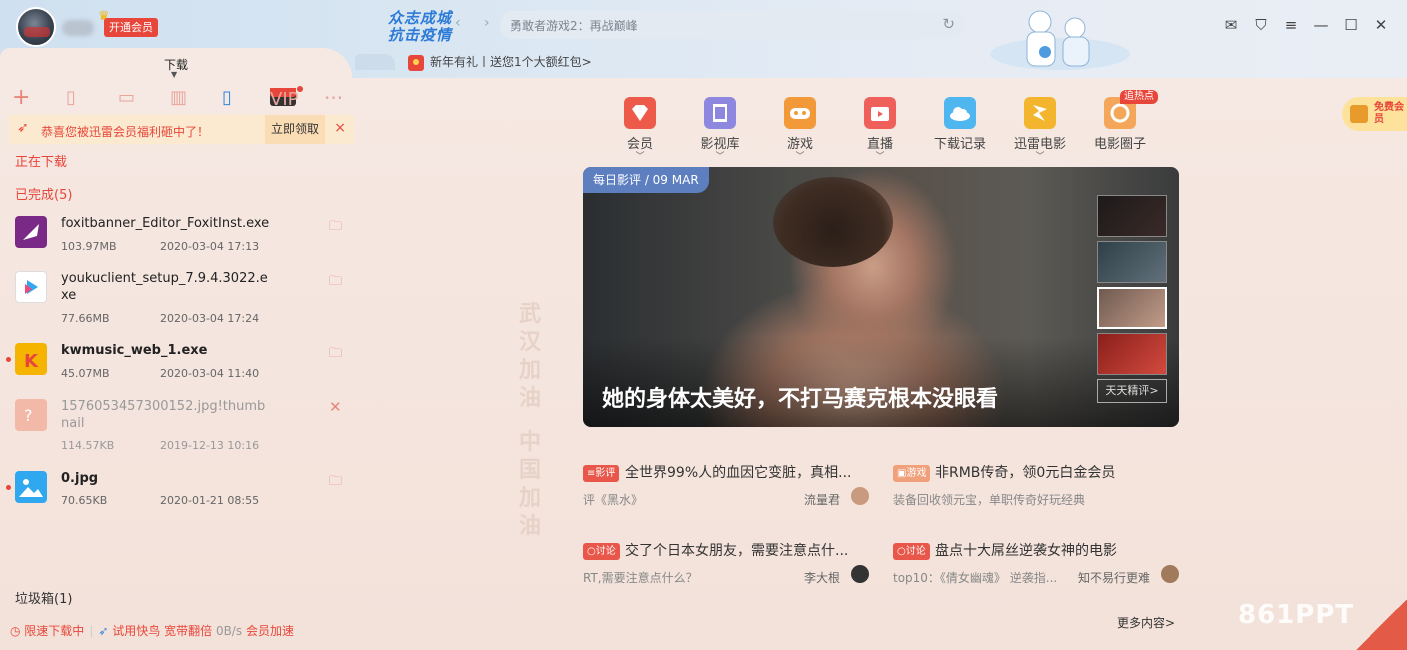  I want to click on hot-topic-badge: 追热点, so click(1139, 97).